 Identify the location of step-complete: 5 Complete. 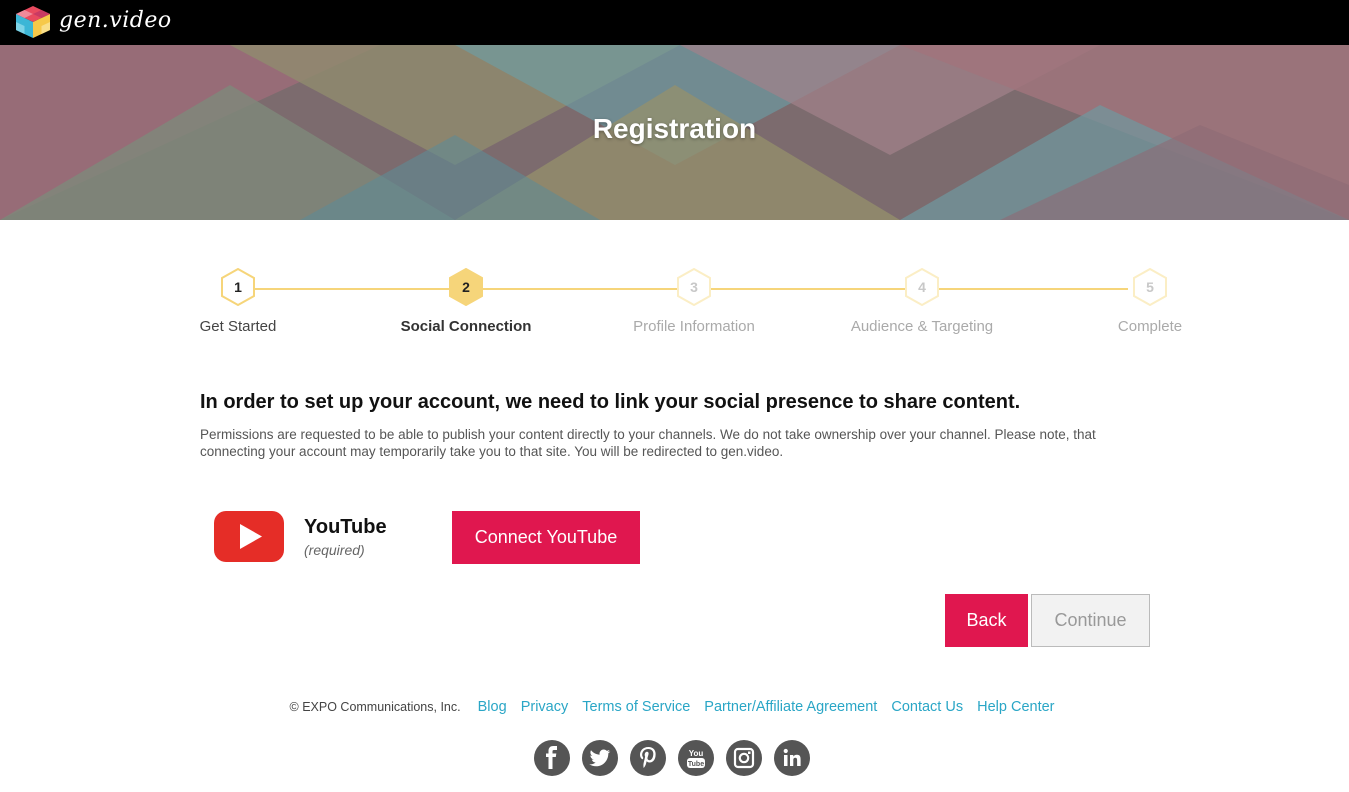
(1150, 301).